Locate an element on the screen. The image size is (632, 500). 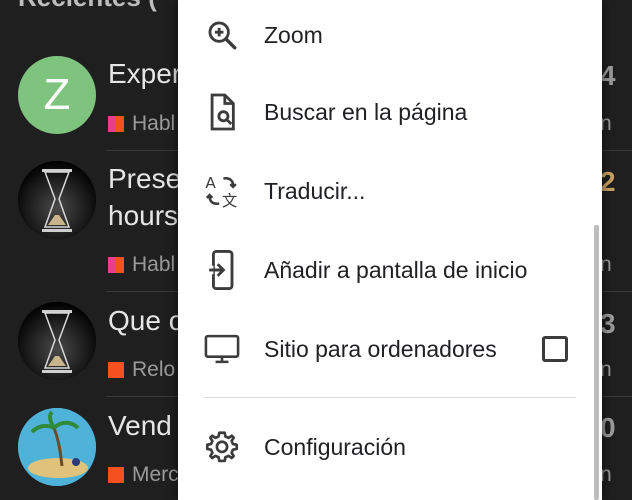
topic-title-line2: hours is located at coordinates (143, 216).